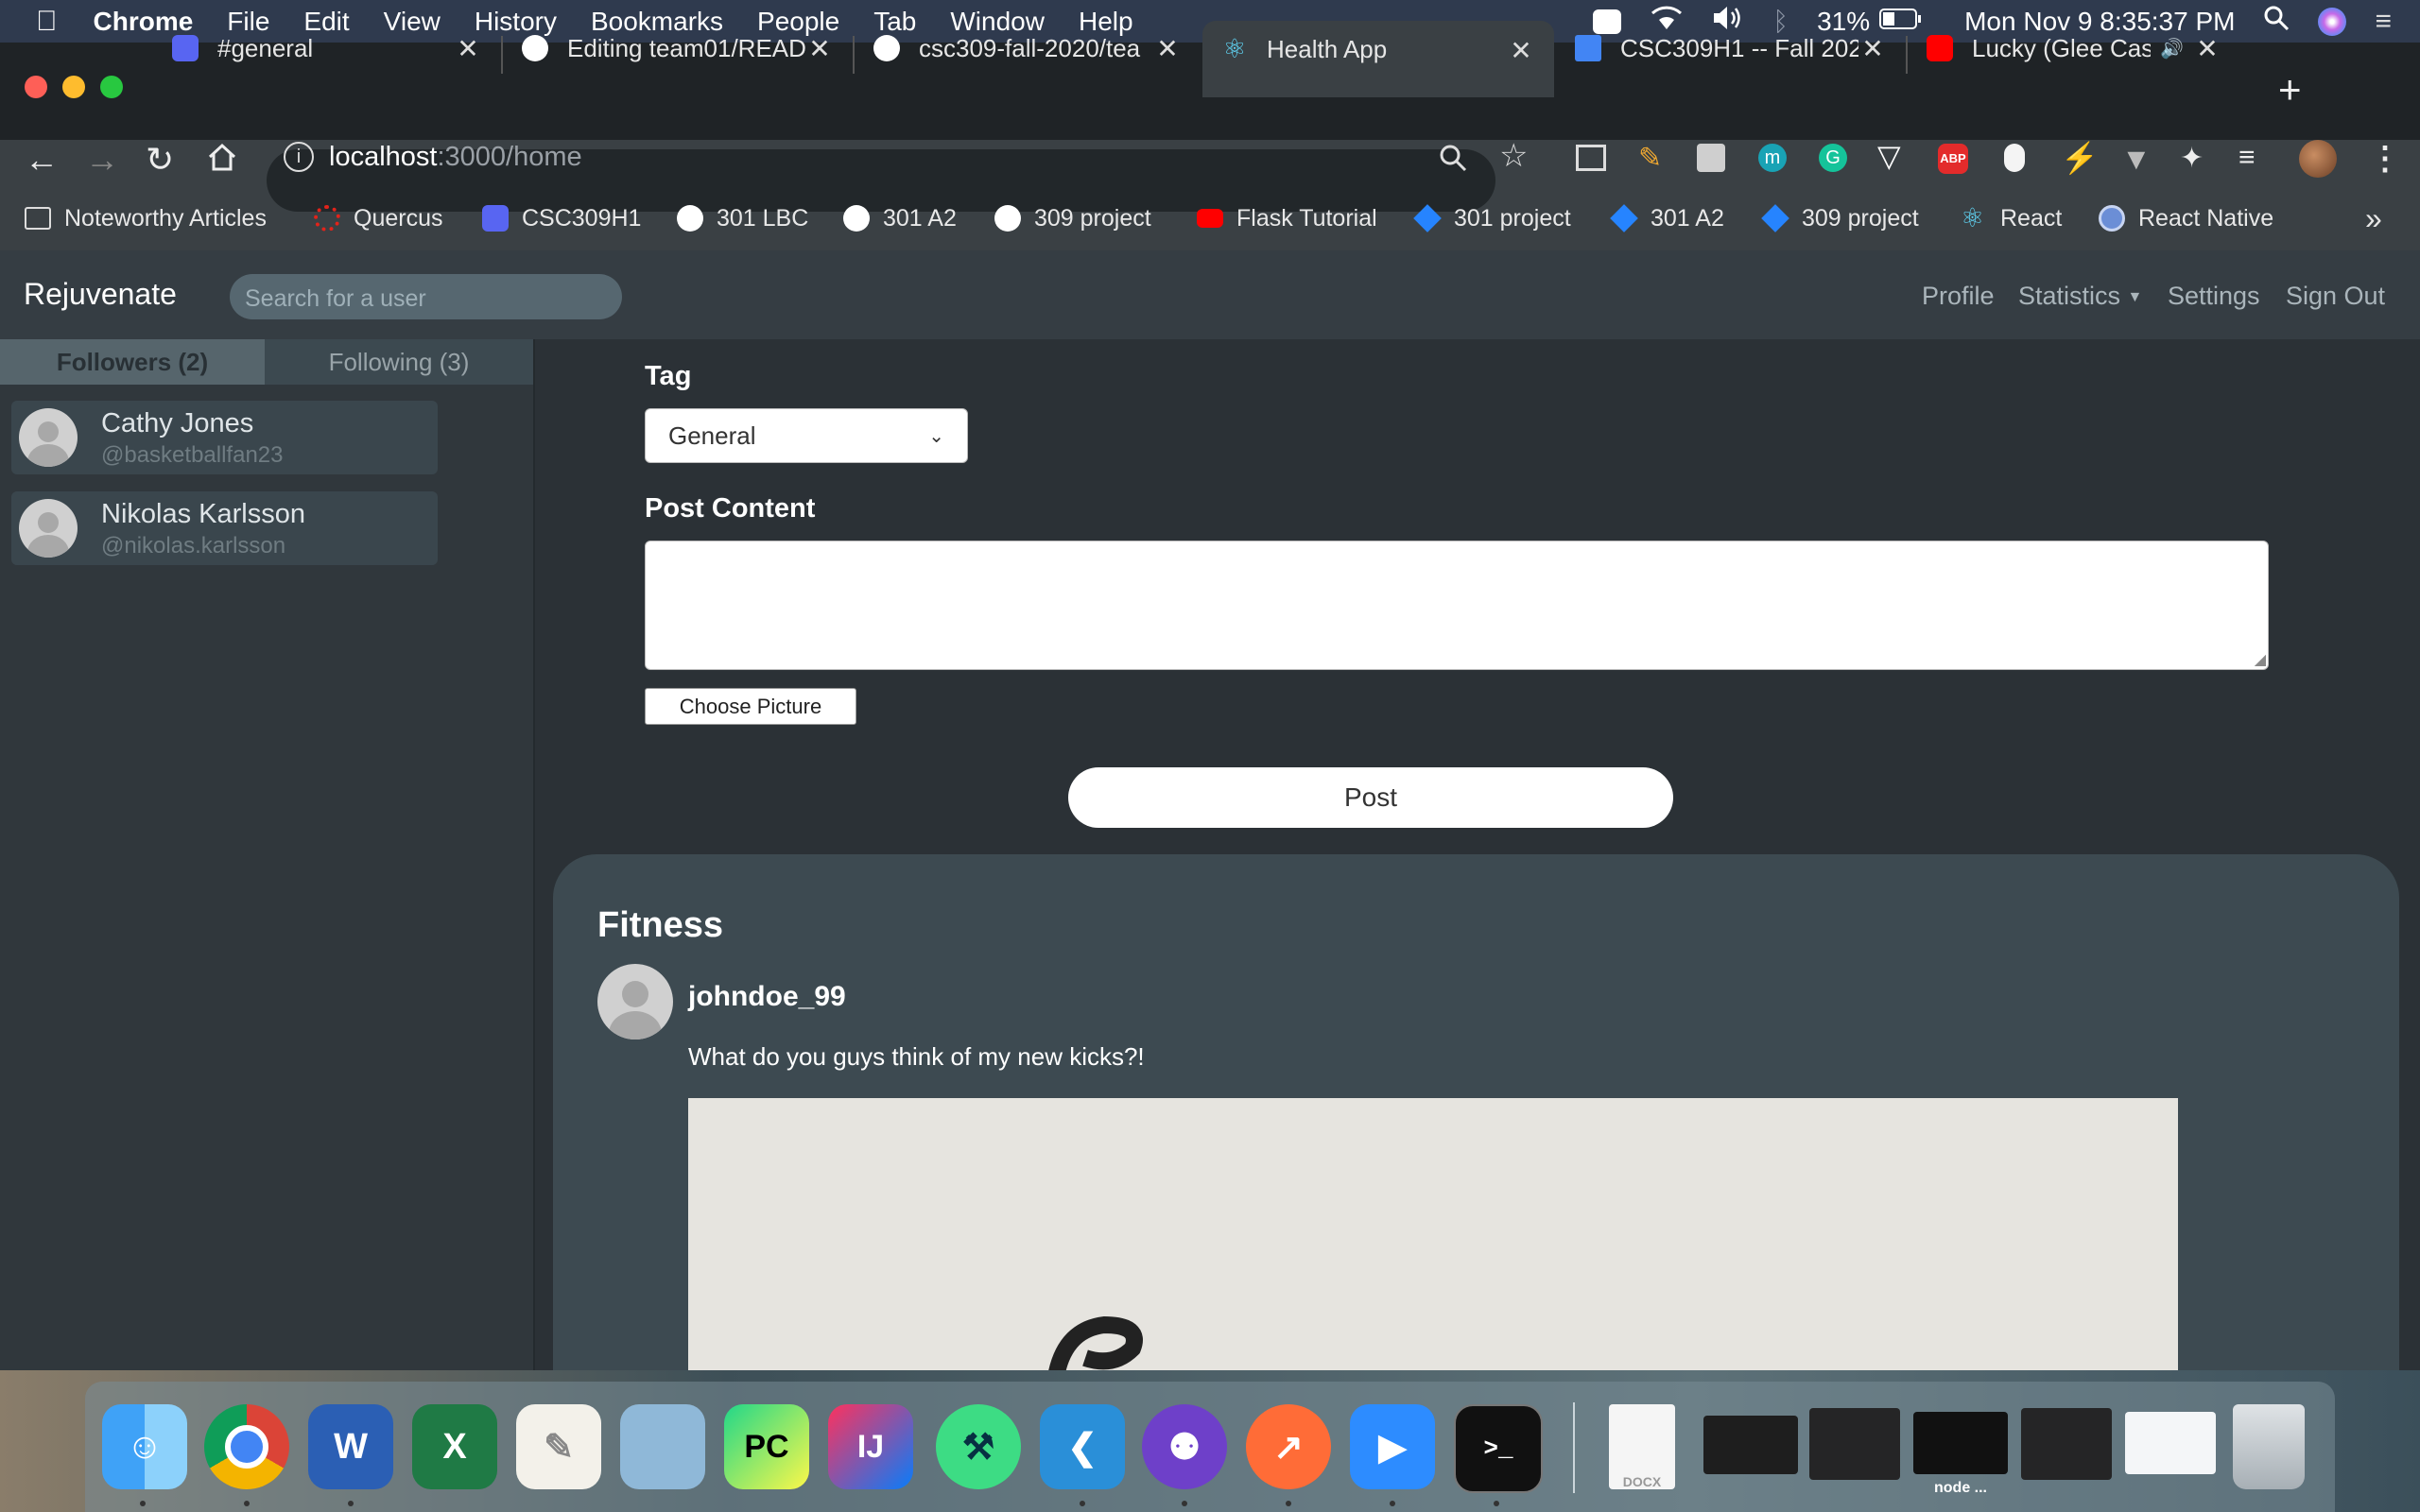 The image size is (2420, 1512). What do you see at coordinates (2014, 158) in the screenshot?
I see `toggle-extension-icon` at bounding box center [2014, 158].